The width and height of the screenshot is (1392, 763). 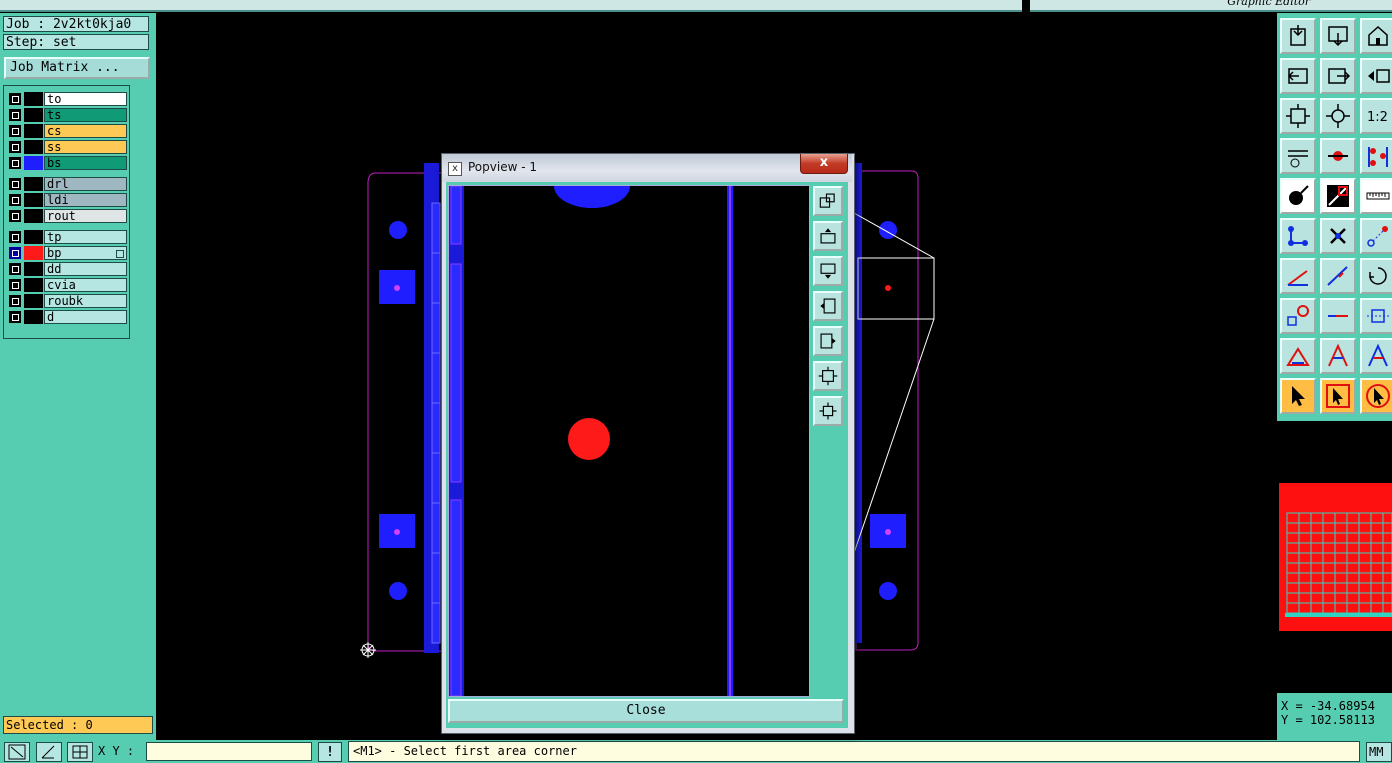 What do you see at coordinates (828, 236) in the screenshot?
I see `popview-page-up-button` at bounding box center [828, 236].